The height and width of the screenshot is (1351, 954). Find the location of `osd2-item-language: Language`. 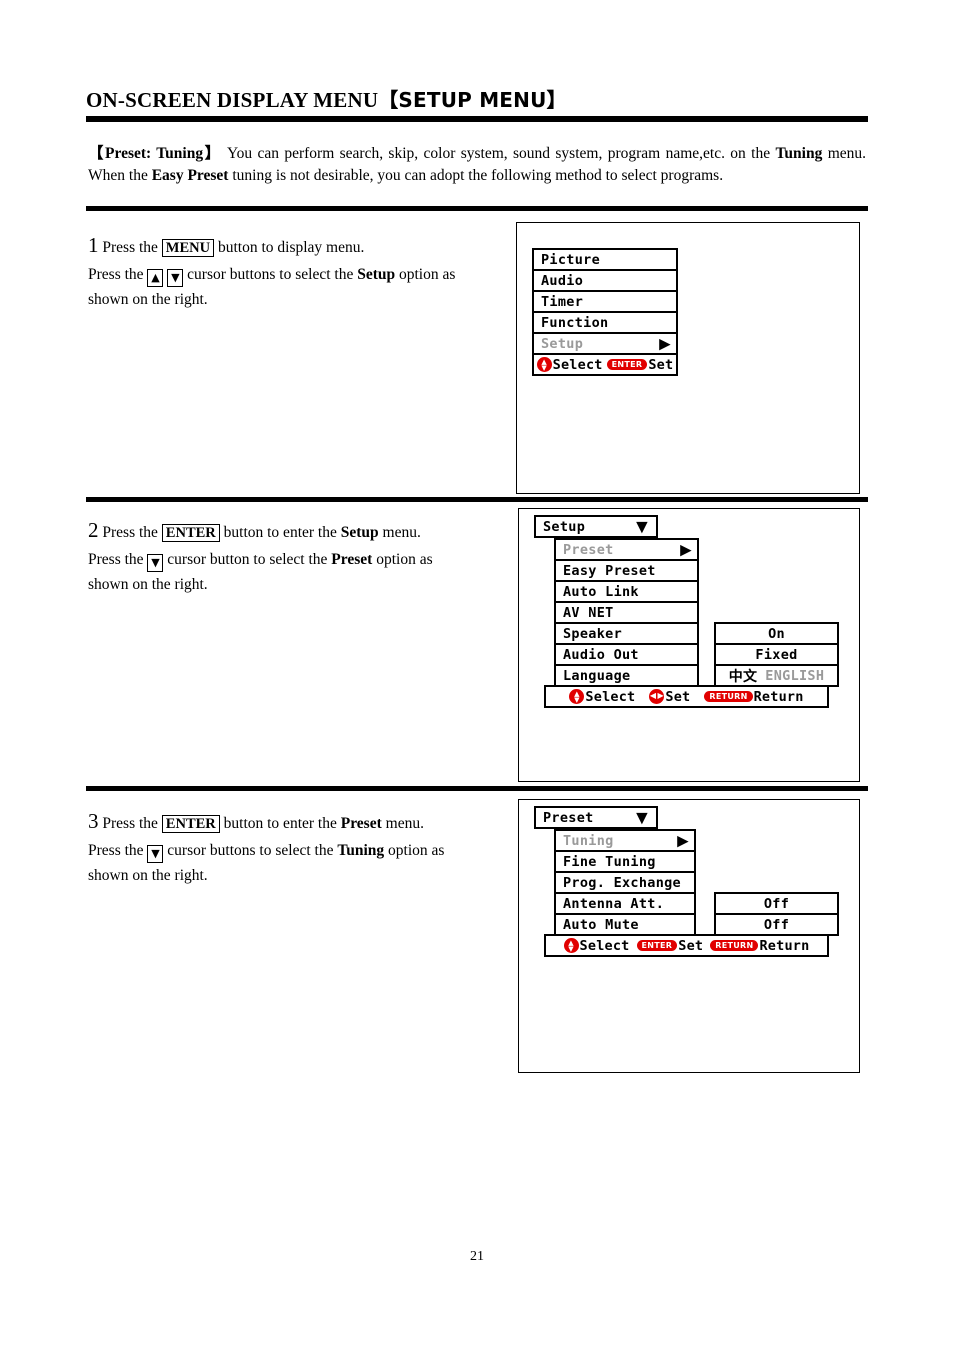

osd2-item-language: Language is located at coordinates (626, 675).